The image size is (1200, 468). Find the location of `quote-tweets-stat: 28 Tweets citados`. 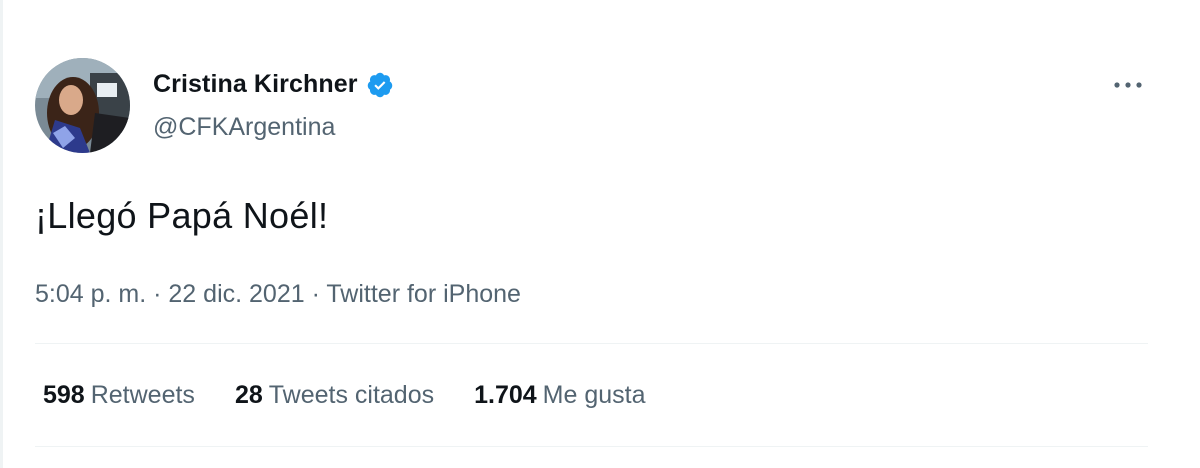

quote-tweets-stat: 28 Tweets citados is located at coordinates (334, 395).